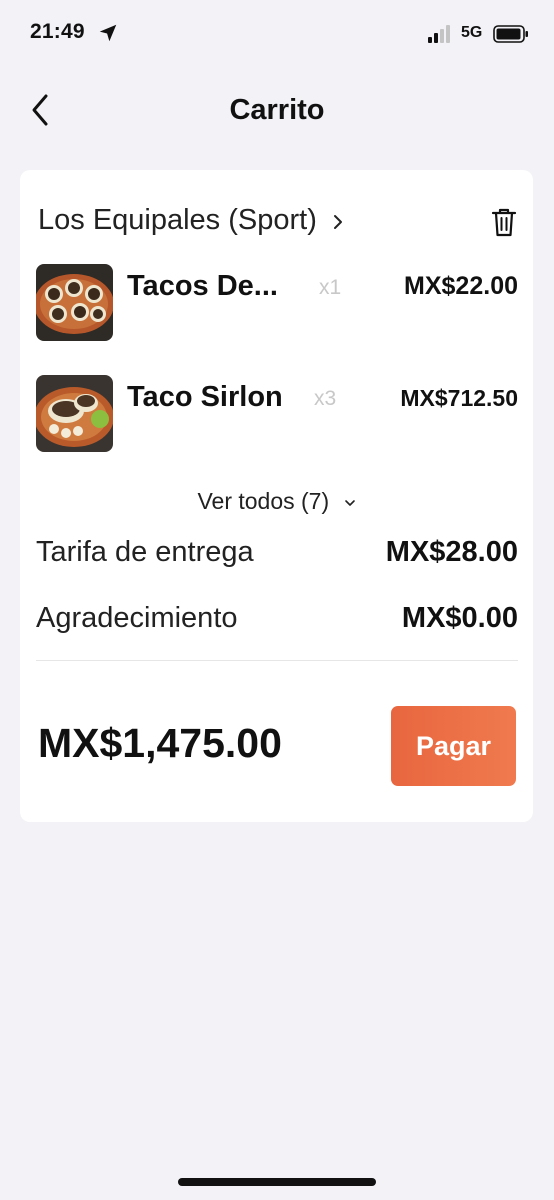  Describe the element at coordinates (277, 556) in the screenshot. I see `delivery-fee-row: Tarifa de entrega MX$28.00` at that location.